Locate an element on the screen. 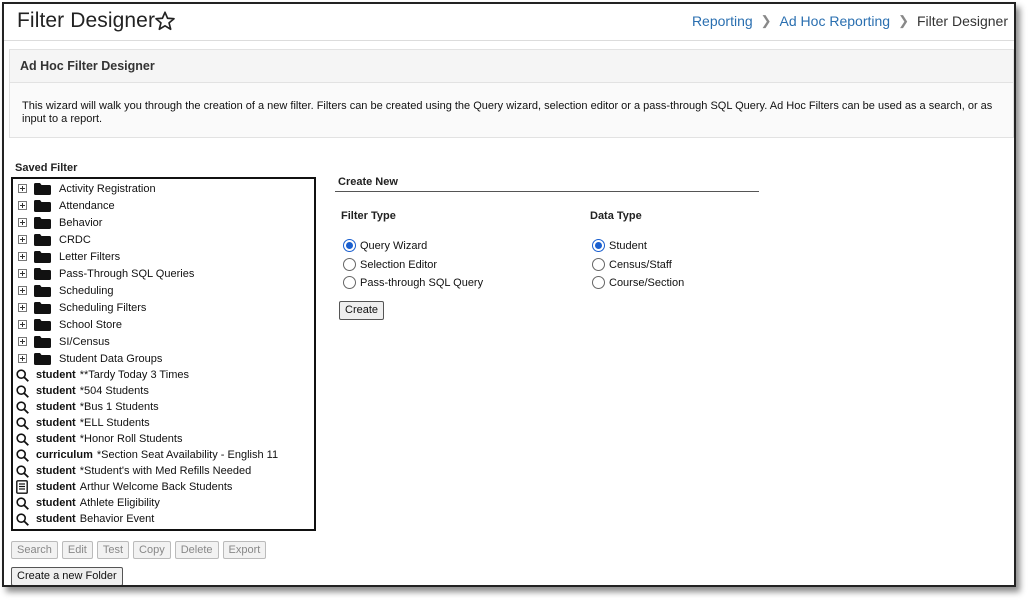 The height and width of the screenshot is (603, 1031). tree-filter-item: student Arthur Welcome Back Students is located at coordinates (163, 487).